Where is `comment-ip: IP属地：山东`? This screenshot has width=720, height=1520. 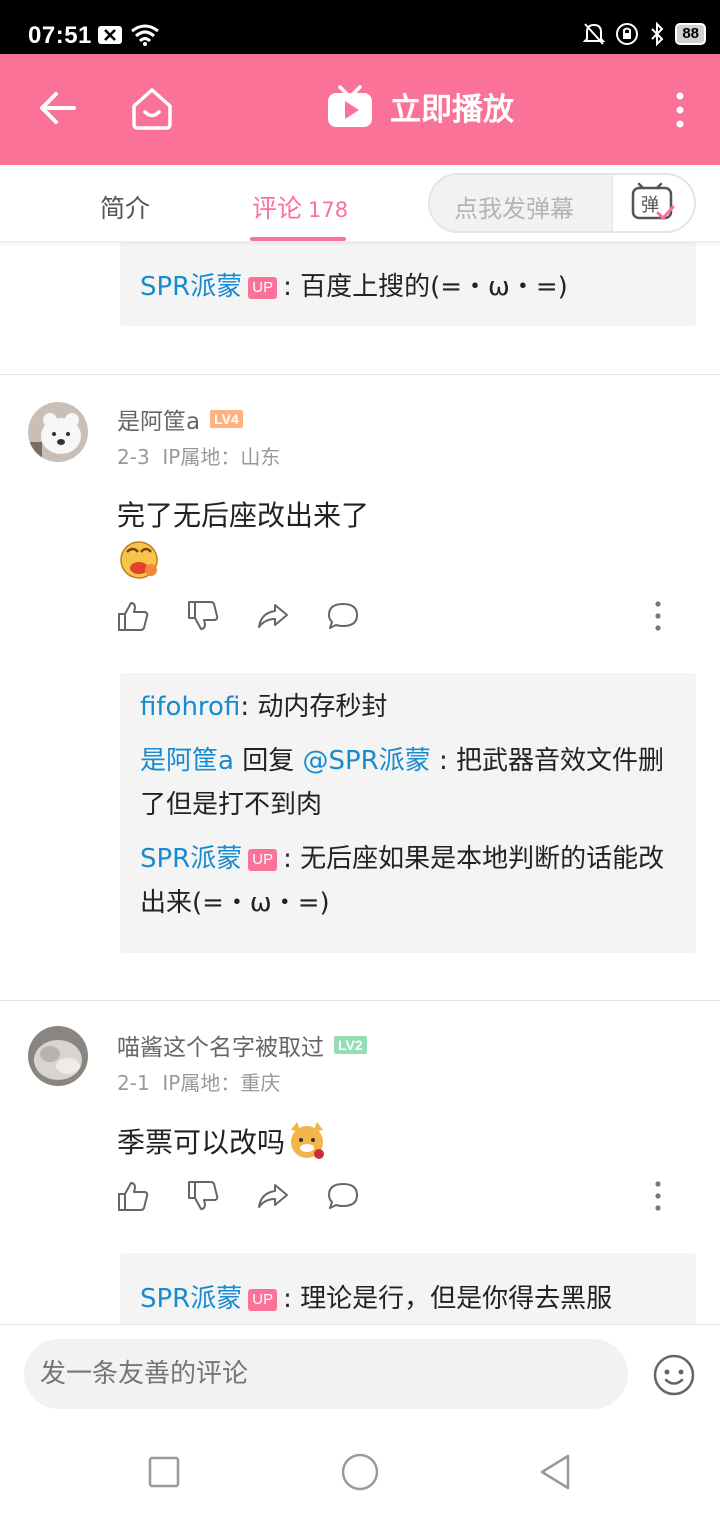 comment-ip: IP属地：山东 is located at coordinates (221, 457).